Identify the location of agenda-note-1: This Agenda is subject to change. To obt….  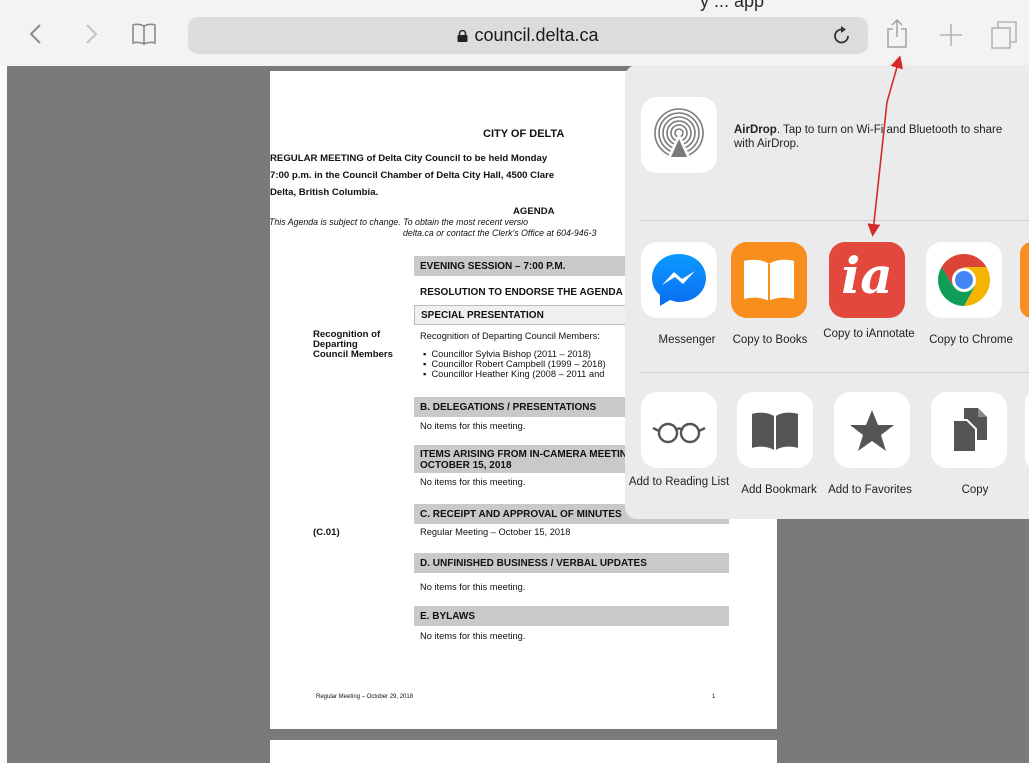
(399, 222).